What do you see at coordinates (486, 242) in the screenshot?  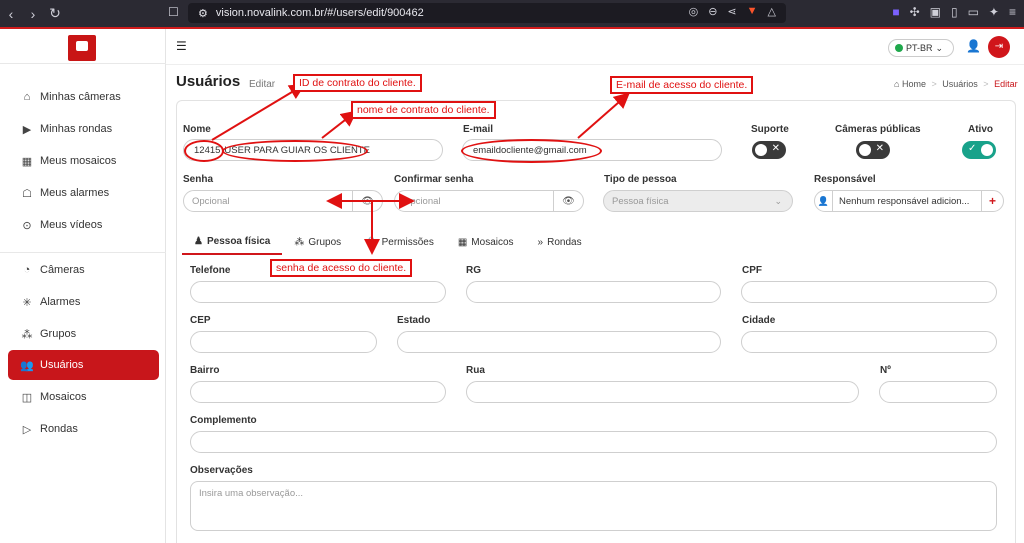 I see `tab-mosaicos: ▦ Mosaicos` at bounding box center [486, 242].